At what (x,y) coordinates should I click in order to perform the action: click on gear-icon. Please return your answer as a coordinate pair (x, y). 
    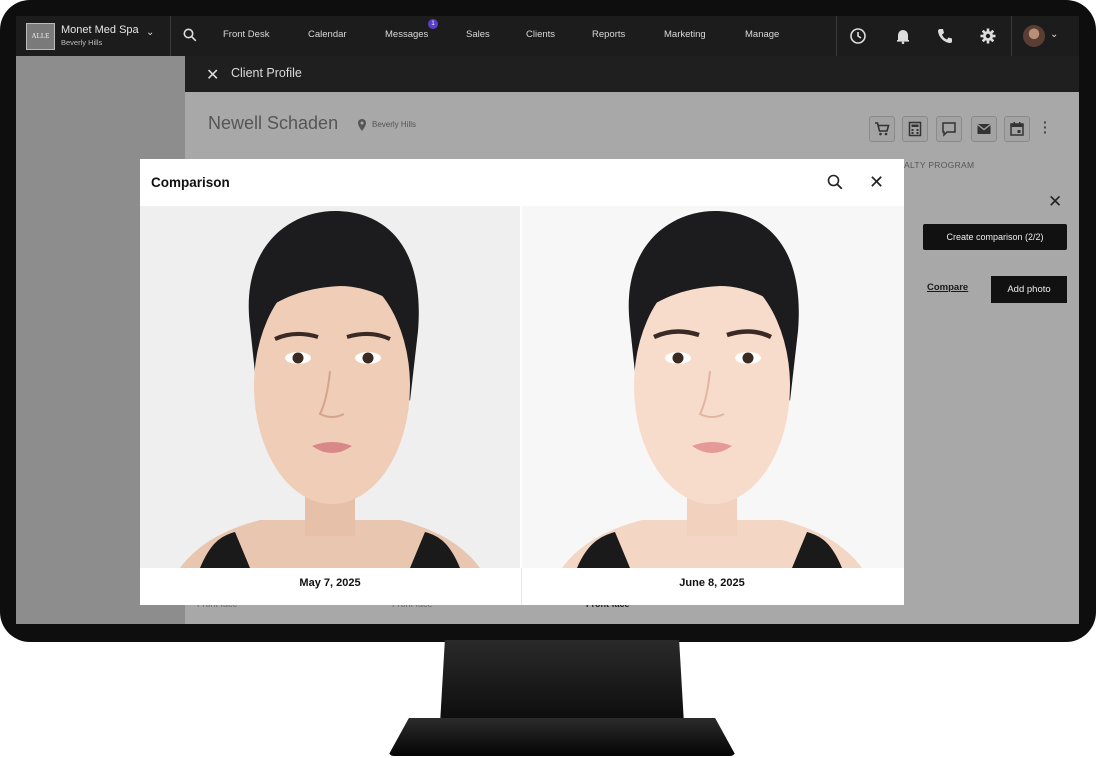
    Looking at the image, I should click on (988, 36).